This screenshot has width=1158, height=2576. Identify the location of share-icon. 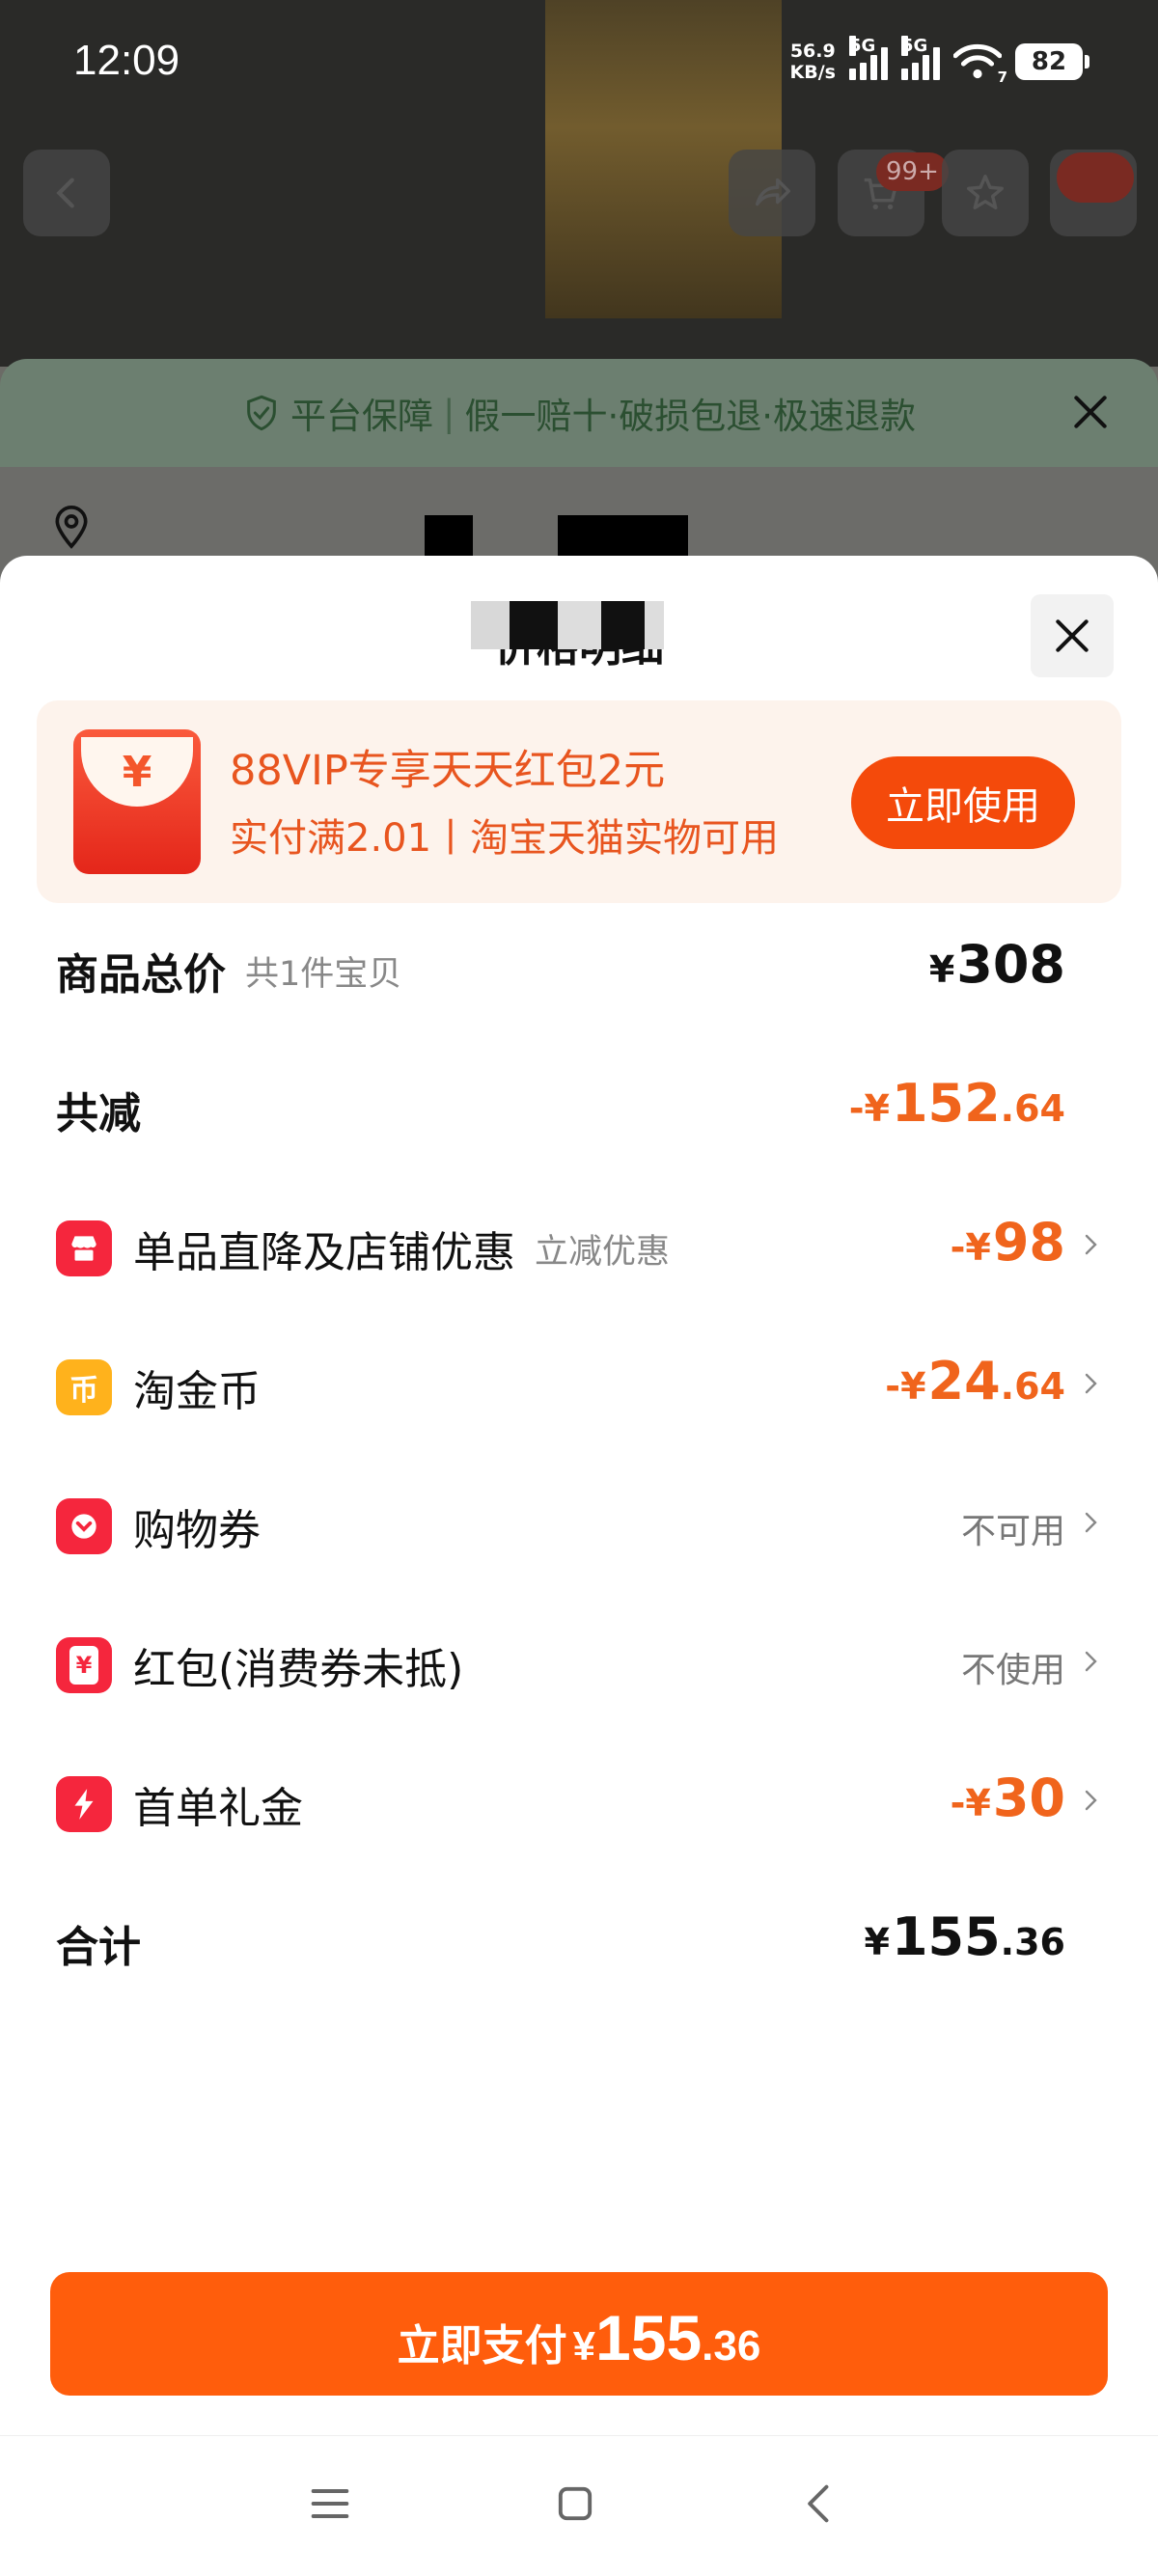
(772, 192).